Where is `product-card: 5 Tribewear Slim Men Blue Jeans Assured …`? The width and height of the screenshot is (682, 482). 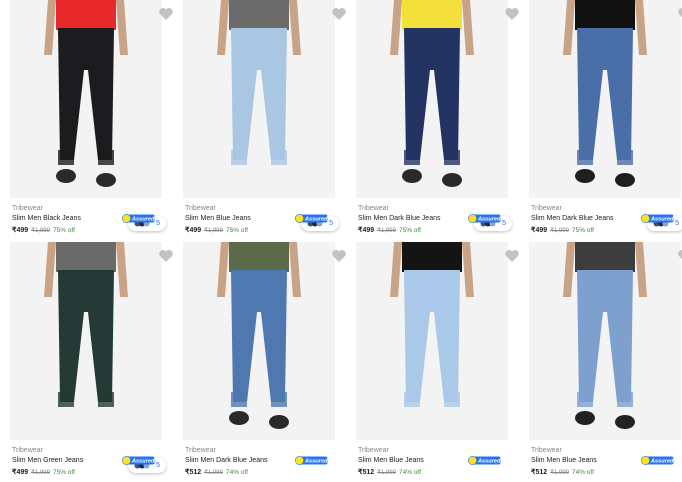 product-card: 5 Tribewear Slim Men Blue Jeans Assured … is located at coordinates (265, 120).